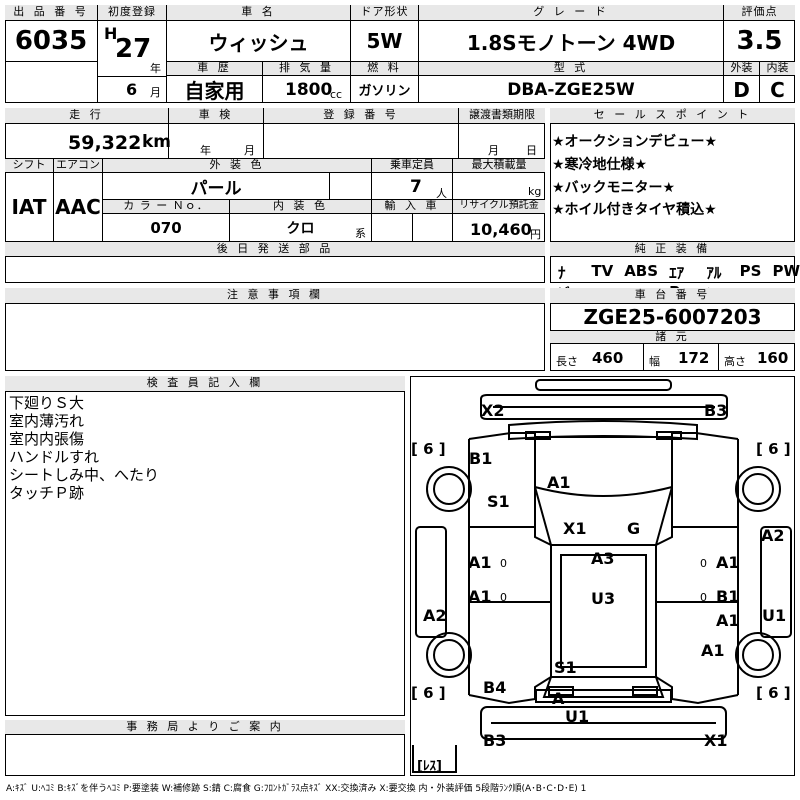 The image size is (800, 800). I want to click on reg-year: 27, so click(133, 49).